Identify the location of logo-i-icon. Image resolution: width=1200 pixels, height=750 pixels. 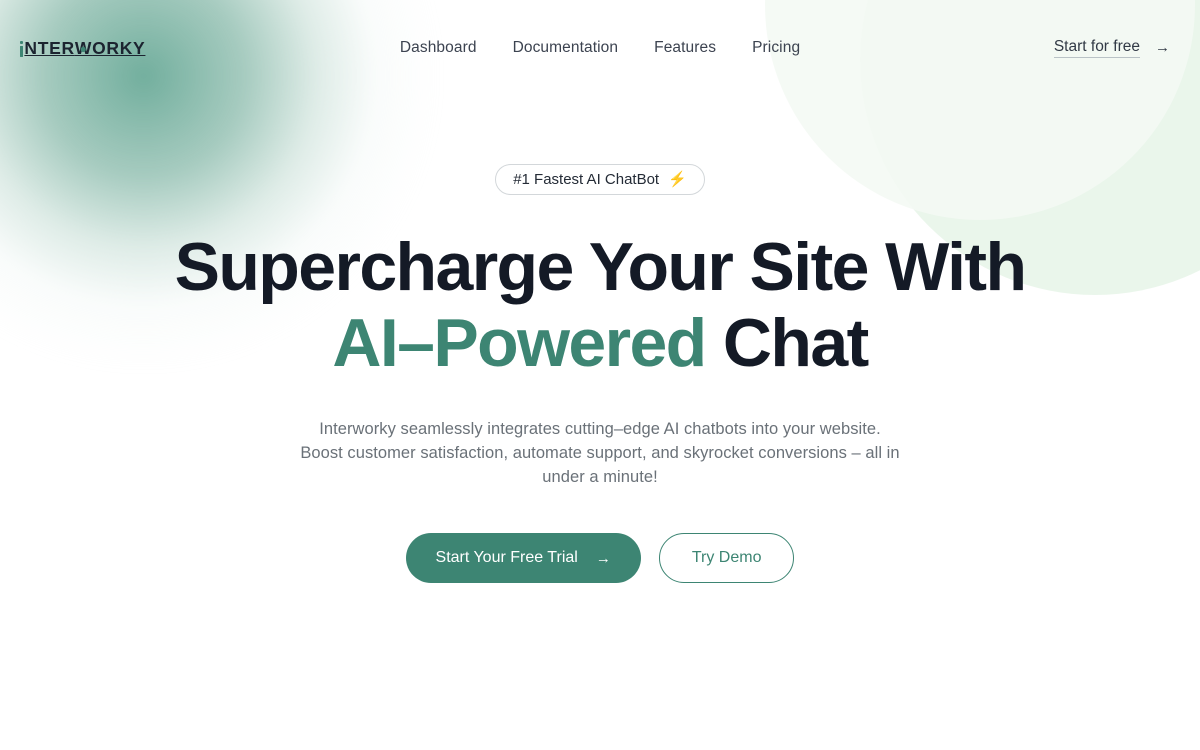
(22, 48).